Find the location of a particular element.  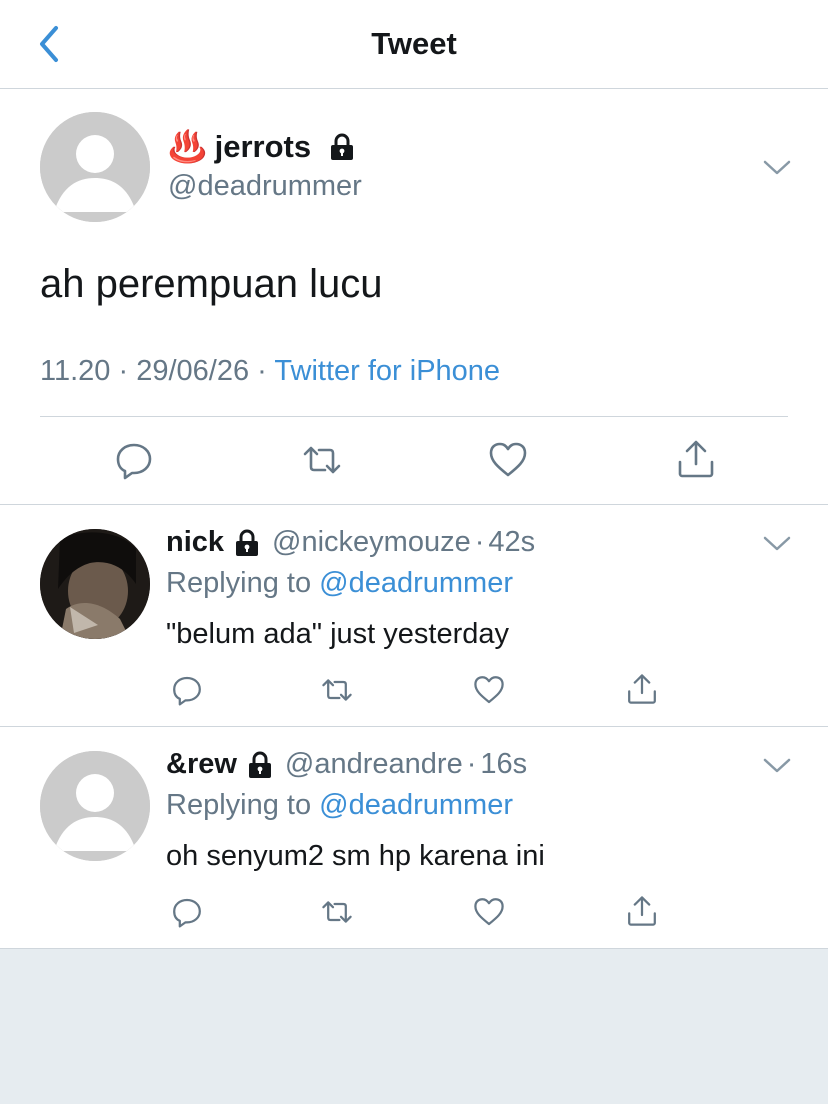

profile-photo is located at coordinates (95, 584).